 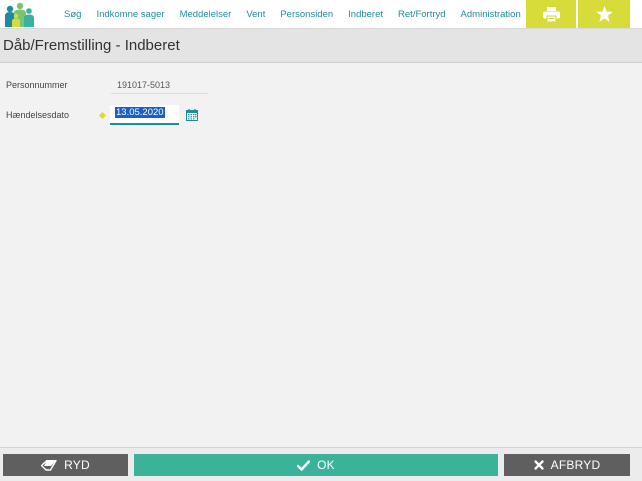 I want to click on abort-button: AFBRYD, so click(x=567, y=465).